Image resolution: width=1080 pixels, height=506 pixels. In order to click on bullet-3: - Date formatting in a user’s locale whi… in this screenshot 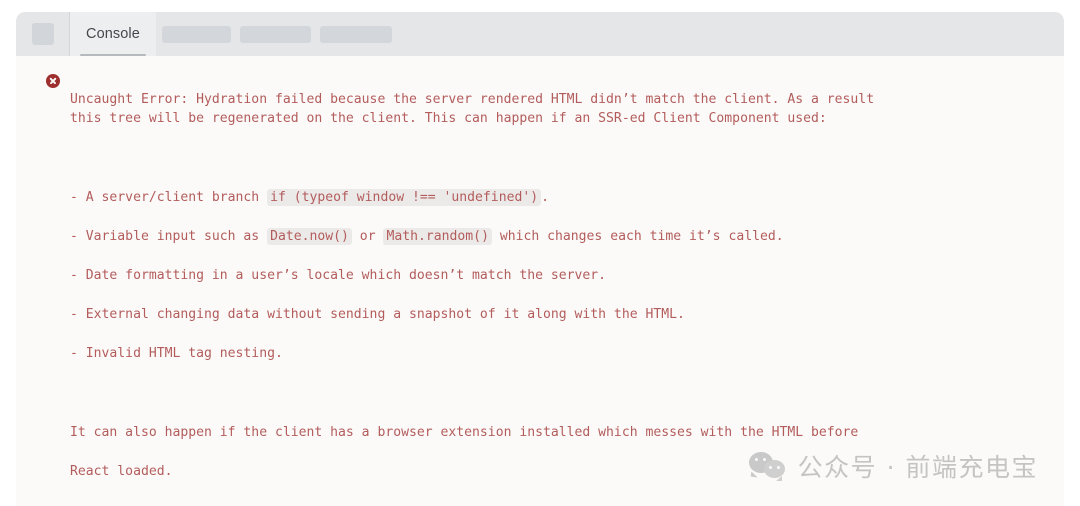, I will do `click(338, 275)`.